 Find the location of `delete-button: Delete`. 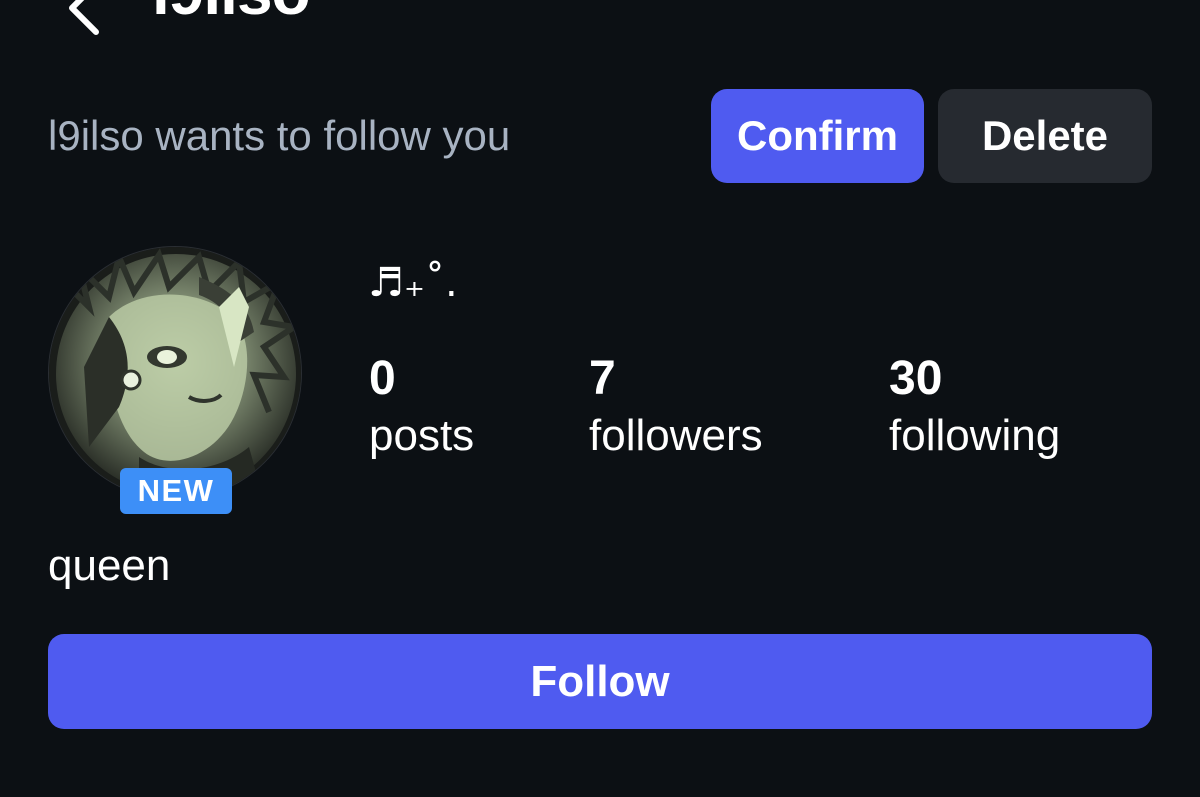

delete-button: Delete is located at coordinates (1045, 136).